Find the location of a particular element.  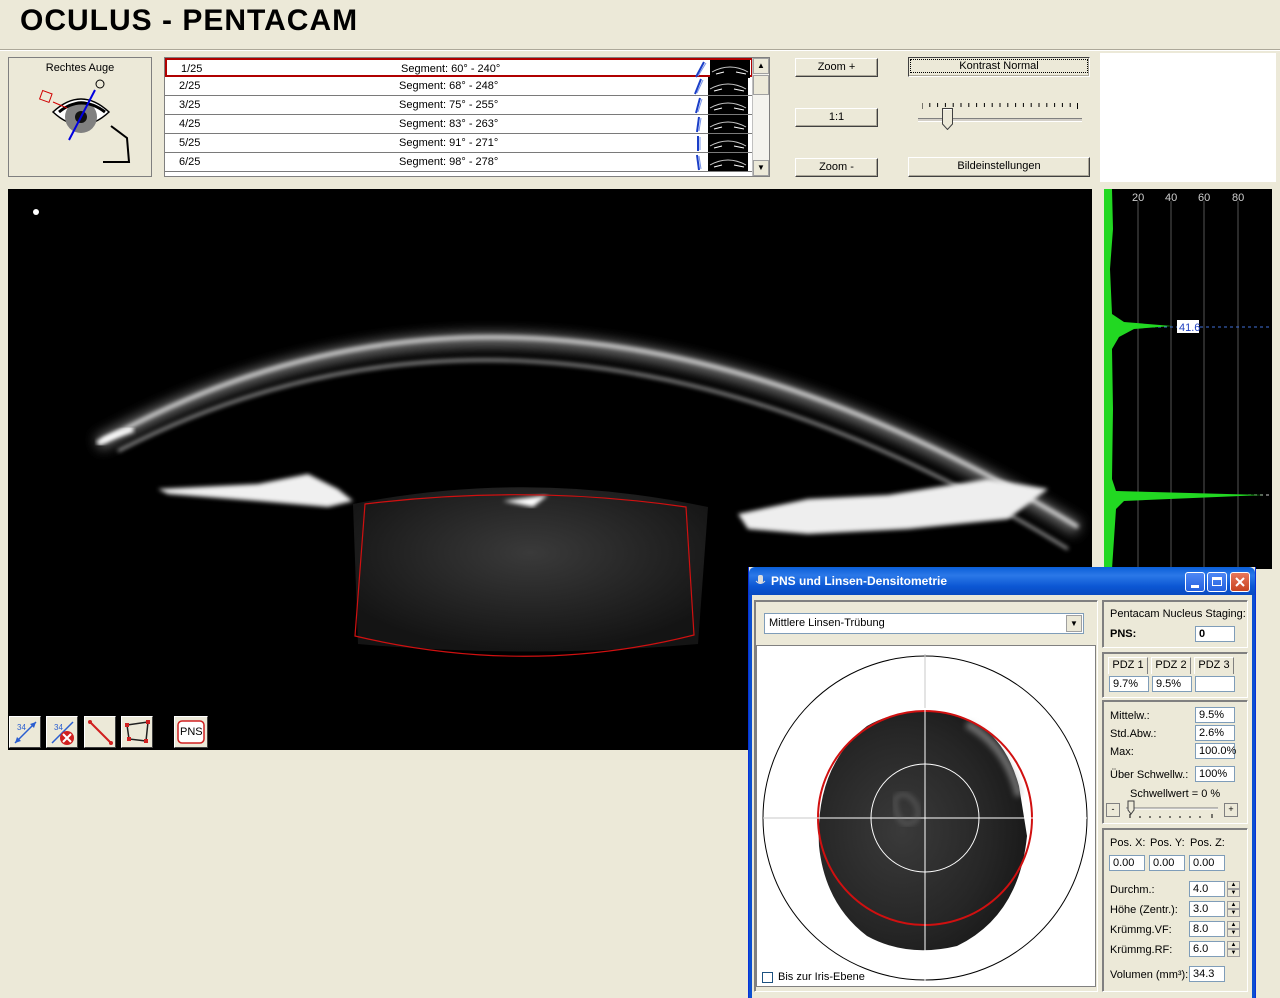

pos-y-field: 0.00 is located at coordinates (1167, 863).